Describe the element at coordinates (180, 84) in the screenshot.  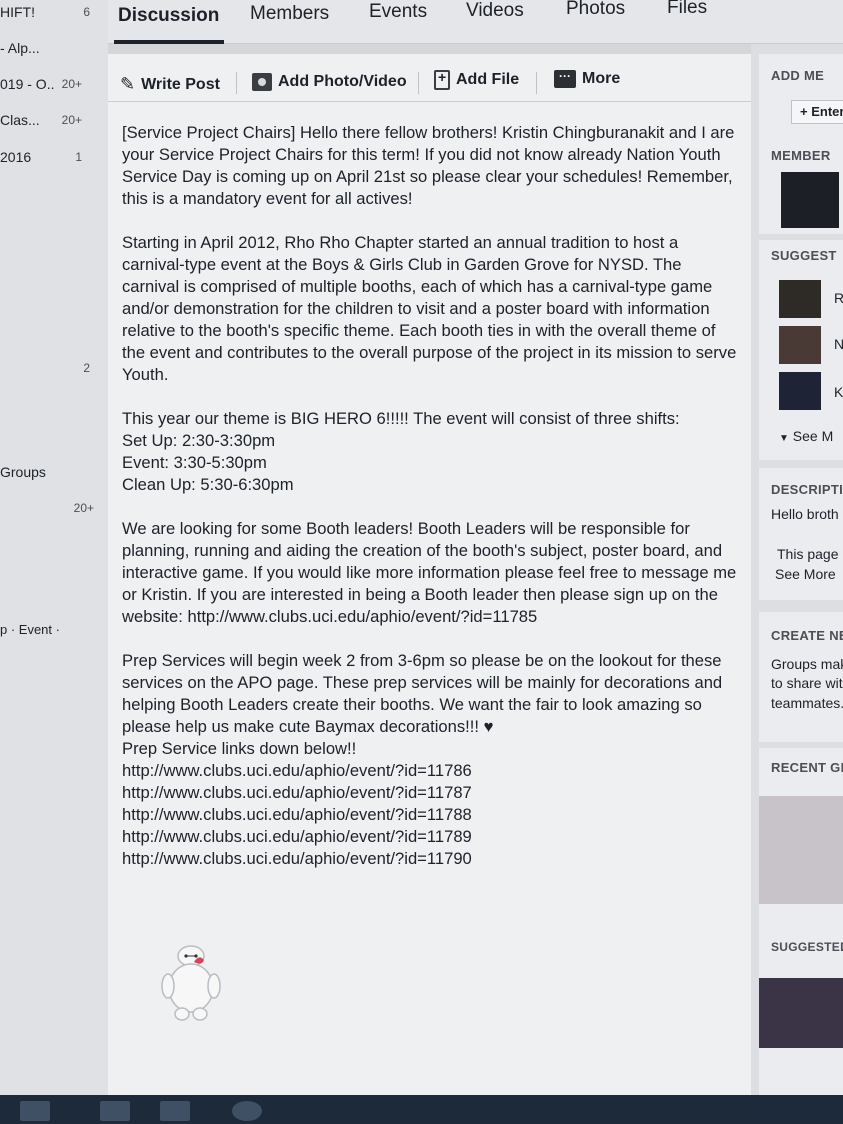
I see `write-post-label: Write Post` at that location.